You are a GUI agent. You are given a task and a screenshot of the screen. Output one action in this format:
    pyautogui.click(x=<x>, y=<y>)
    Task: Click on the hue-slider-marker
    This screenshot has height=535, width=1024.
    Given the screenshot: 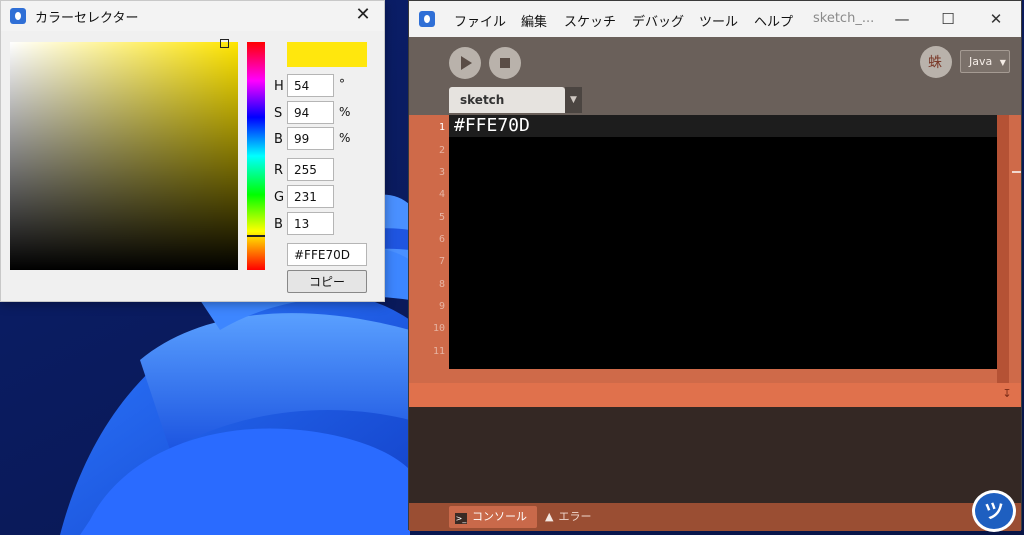 What is the action you would take?
    pyautogui.click(x=256, y=236)
    